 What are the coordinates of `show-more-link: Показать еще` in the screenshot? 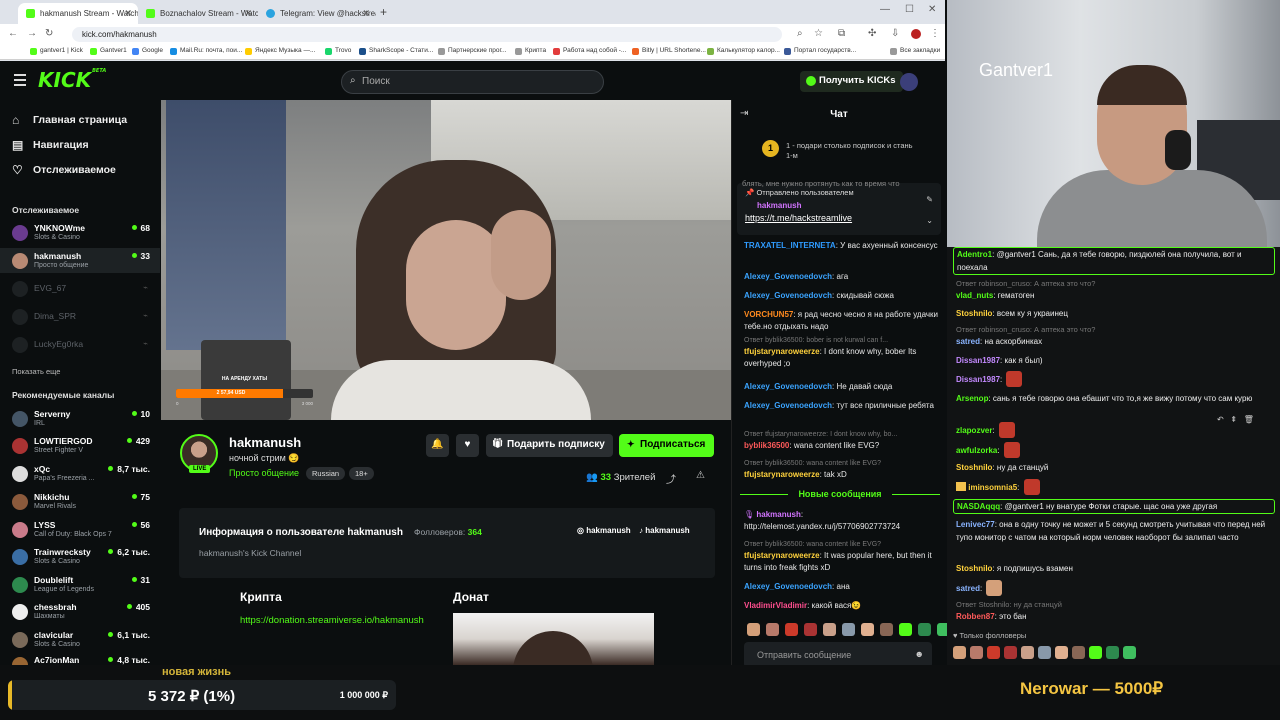 It's located at (36, 371).